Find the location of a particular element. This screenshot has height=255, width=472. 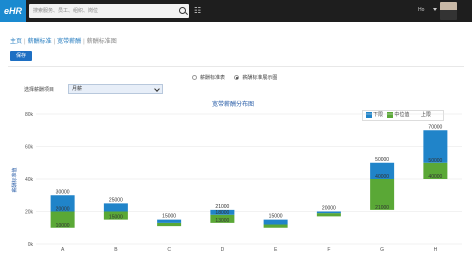

data-label-mid: 20000 is located at coordinates (63, 210).